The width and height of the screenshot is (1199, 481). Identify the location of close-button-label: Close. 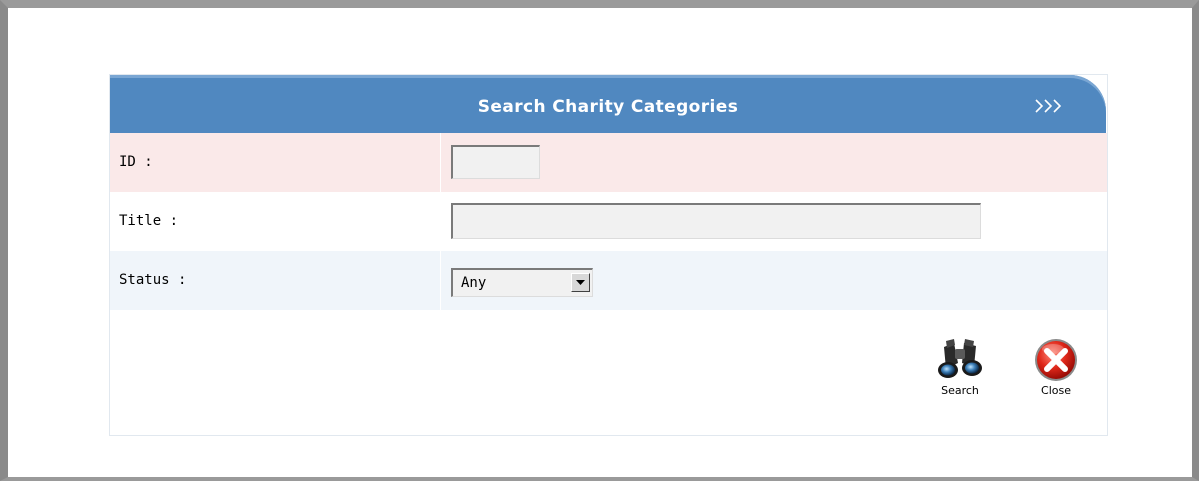
(1056, 390).